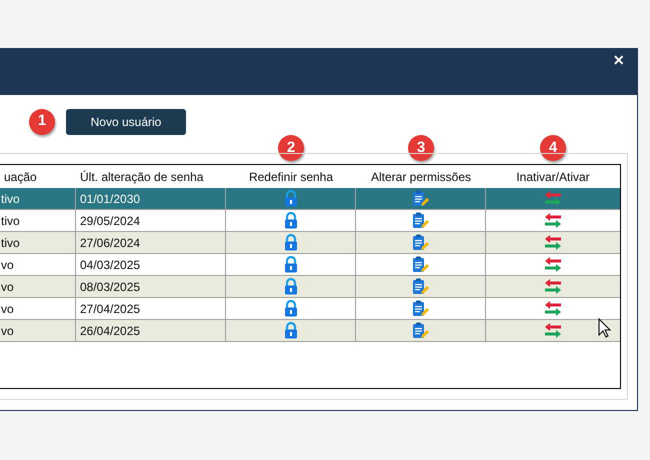 Image resolution: width=650 pixels, height=460 pixels. I want to click on table-cell-text: 01/01/2030, so click(110, 199).